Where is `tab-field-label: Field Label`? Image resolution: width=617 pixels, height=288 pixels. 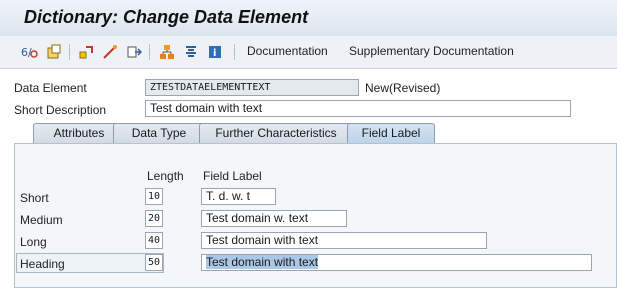
tab-field-label: Field Label is located at coordinates (391, 133).